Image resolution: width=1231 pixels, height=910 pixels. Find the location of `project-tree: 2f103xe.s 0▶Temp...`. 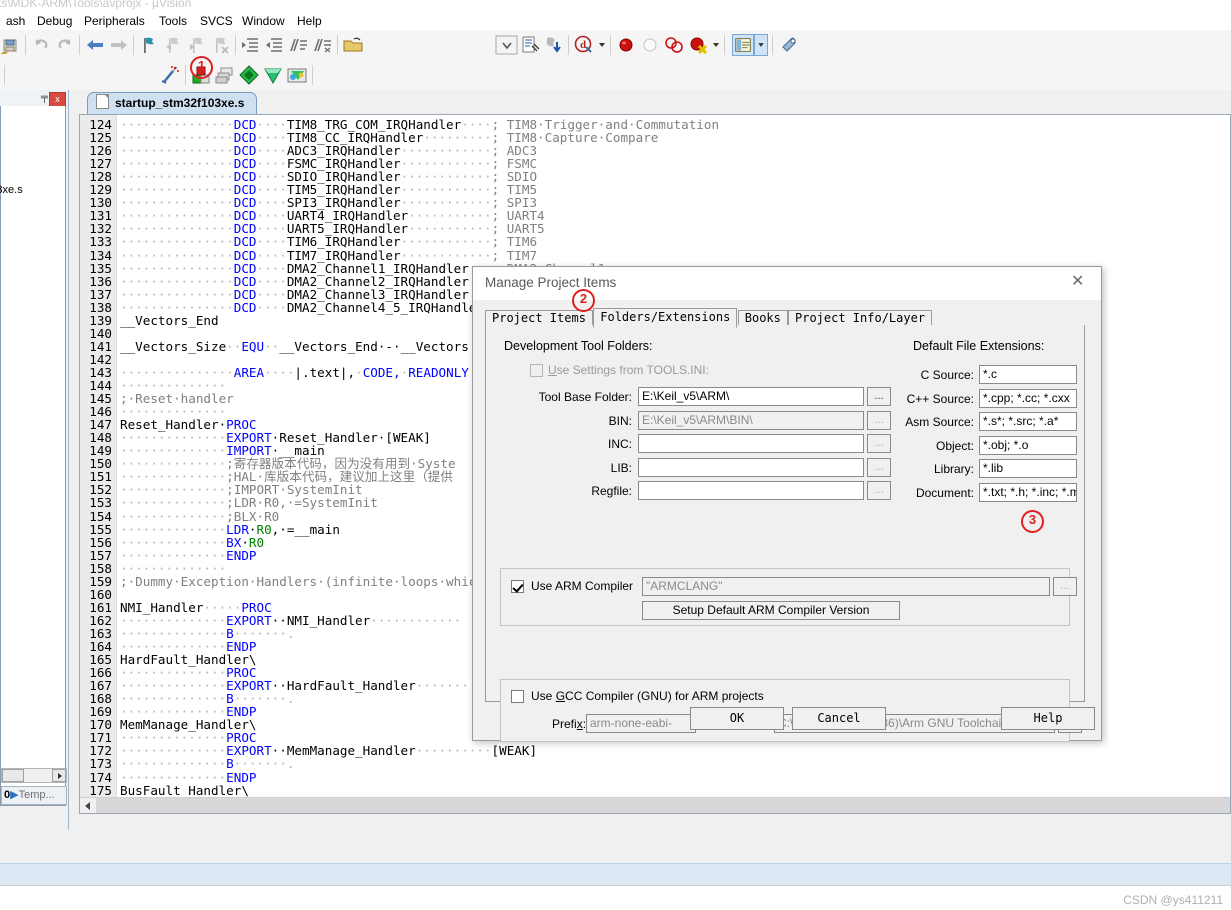

project-tree: 2f103xe.s 0▶Temp... is located at coordinates (33, 456).